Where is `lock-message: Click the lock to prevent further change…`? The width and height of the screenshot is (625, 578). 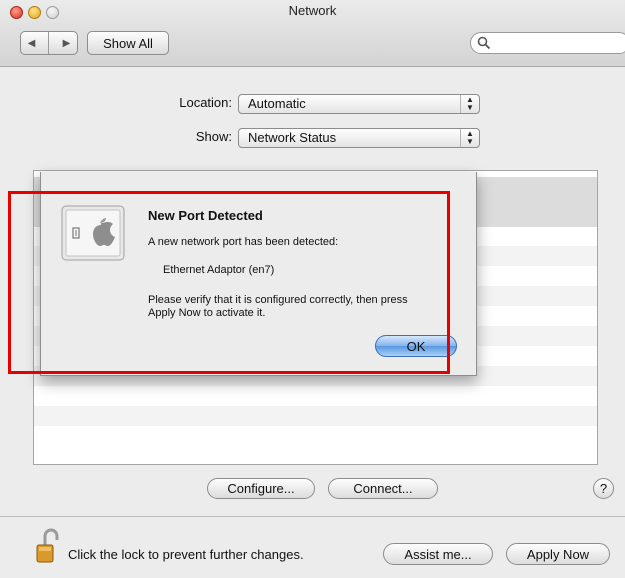 lock-message: Click the lock to prevent further change… is located at coordinates (186, 554).